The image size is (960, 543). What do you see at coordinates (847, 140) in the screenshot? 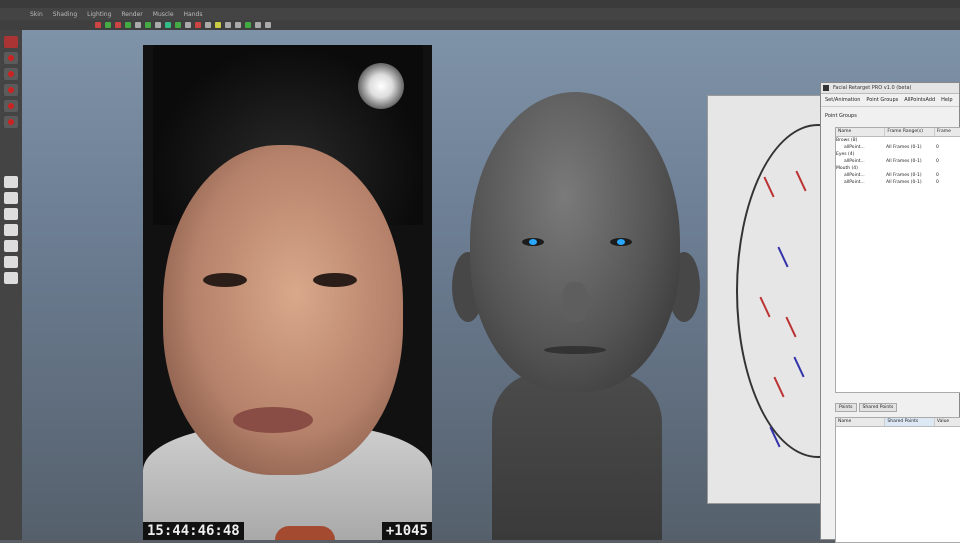
I see `row-name: Brows (8)` at bounding box center [847, 140].